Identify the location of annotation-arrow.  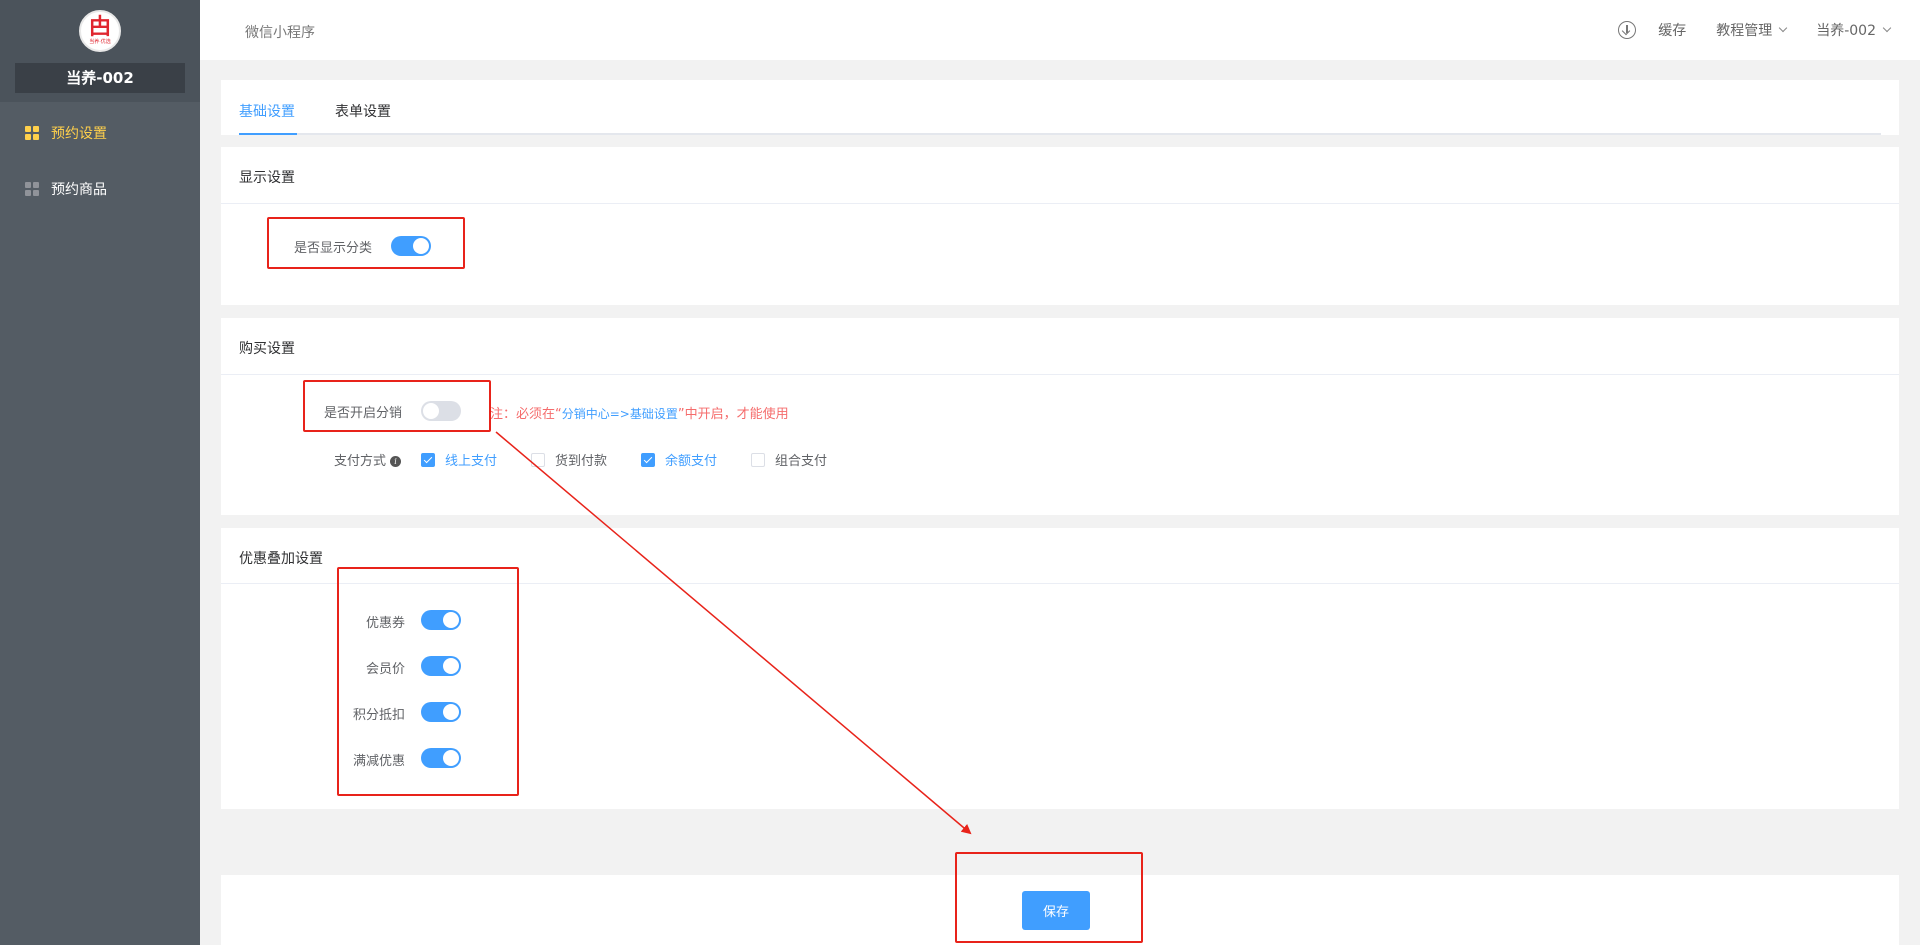
(733, 633).